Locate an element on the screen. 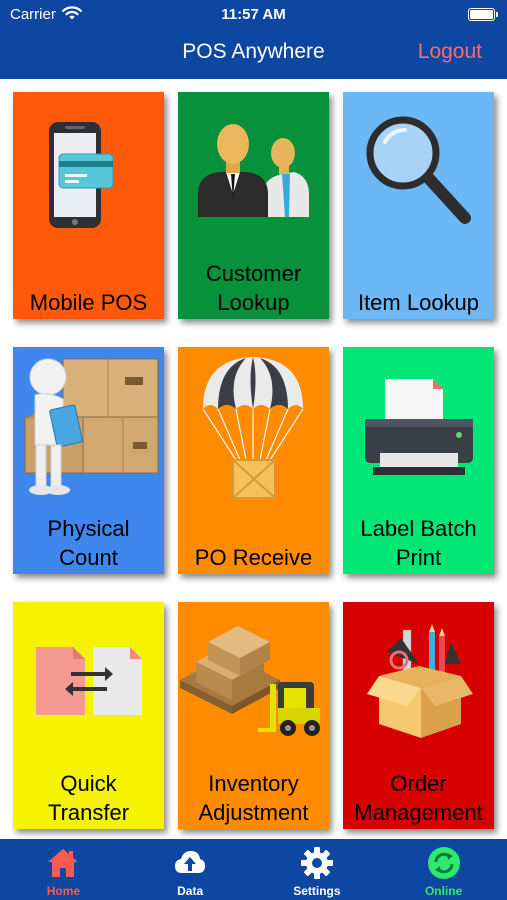 The image size is (507, 900). tab-bar: Home Data Settings Online is located at coordinates (253, 869).